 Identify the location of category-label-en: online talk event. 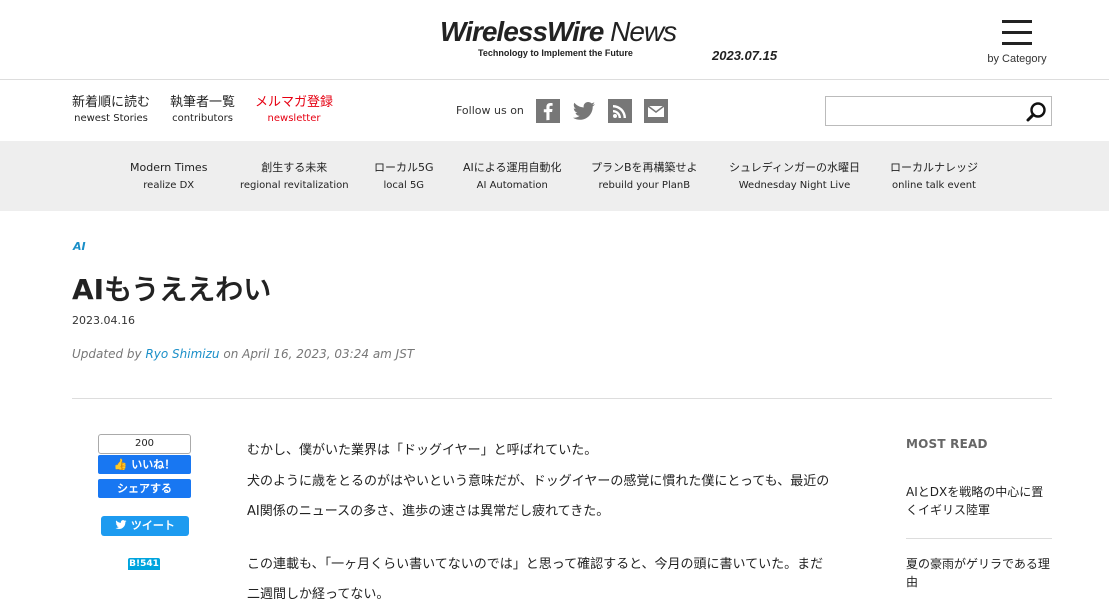
(934, 185).